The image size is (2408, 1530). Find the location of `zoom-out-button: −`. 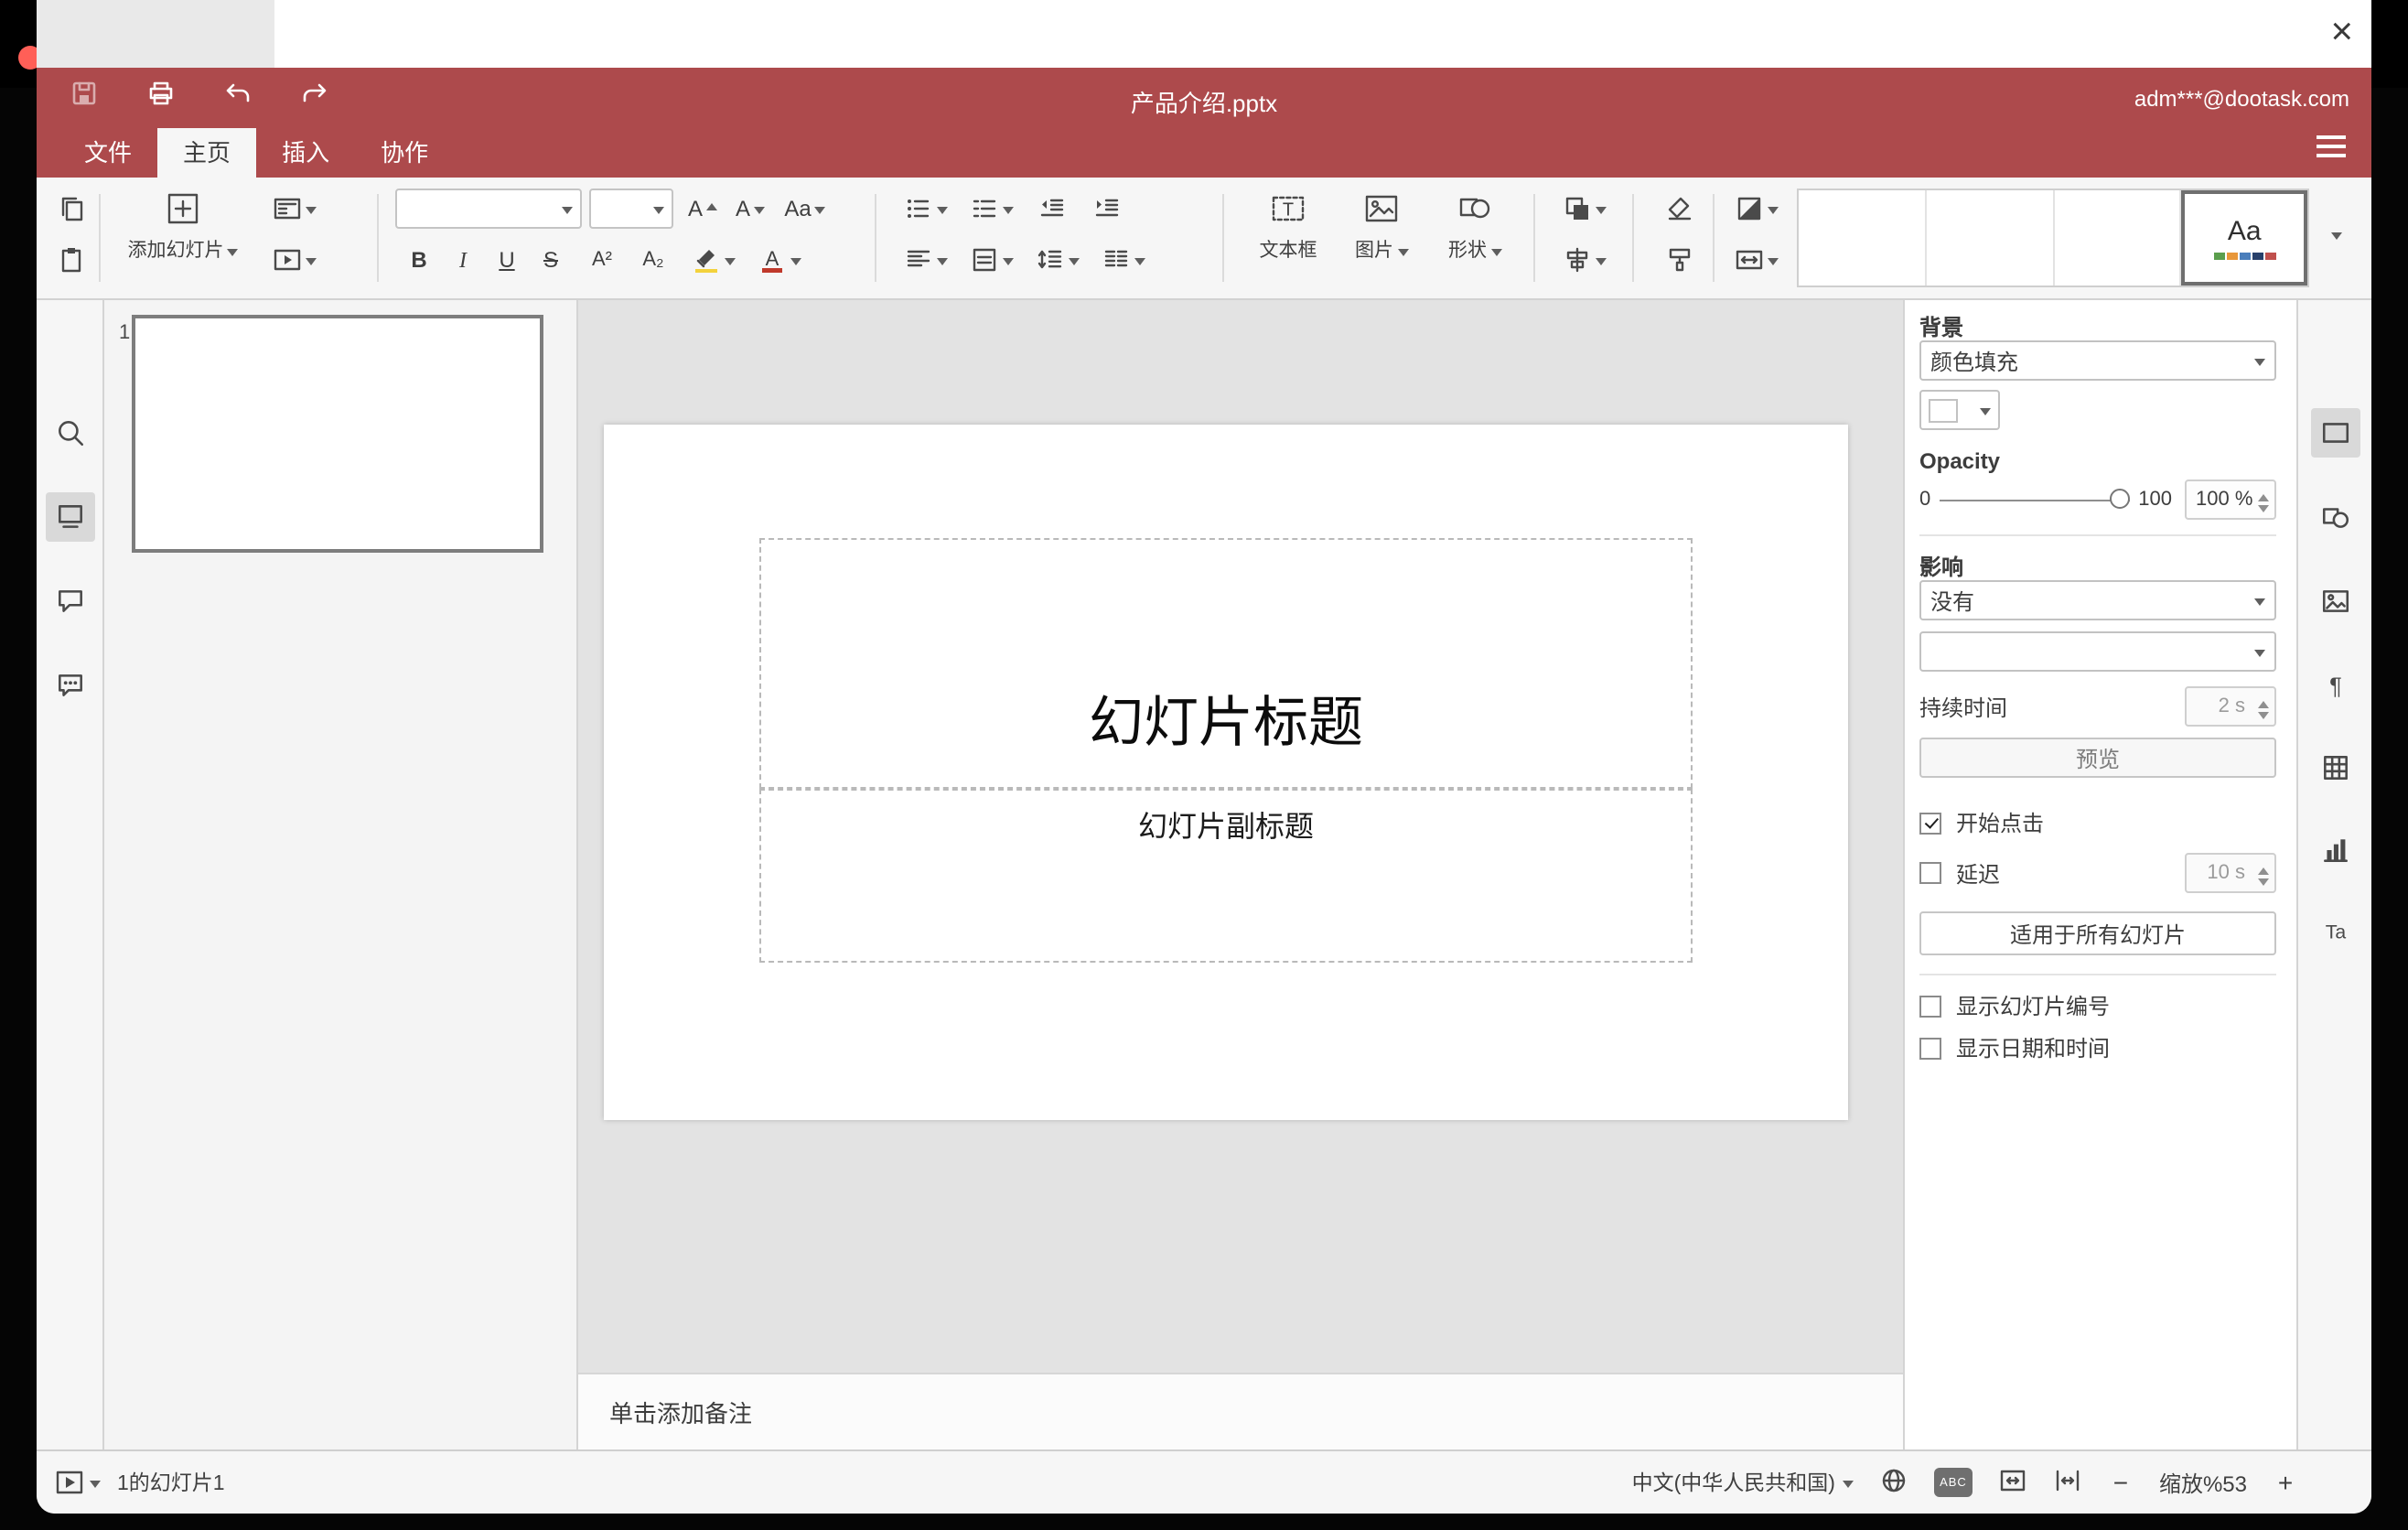

zoom-out-button: − is located at coordinates (2121, 1482).